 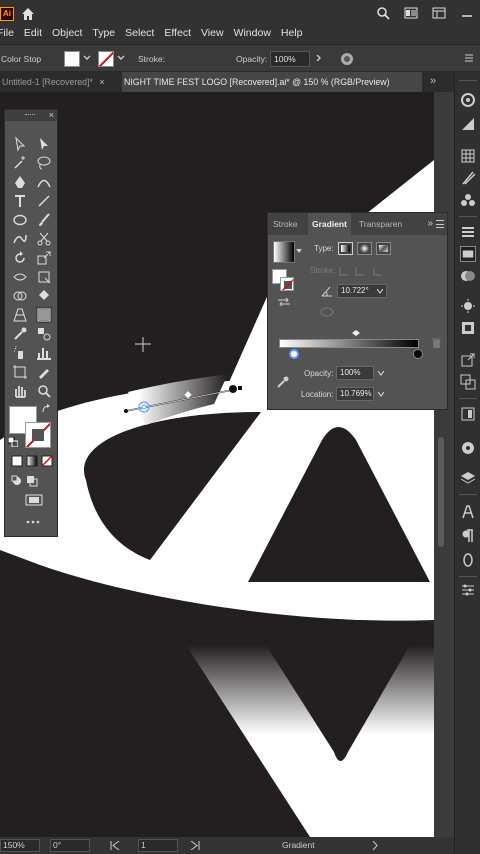 I want to click on zoom-tool-icon, so click(x=44, y=391).